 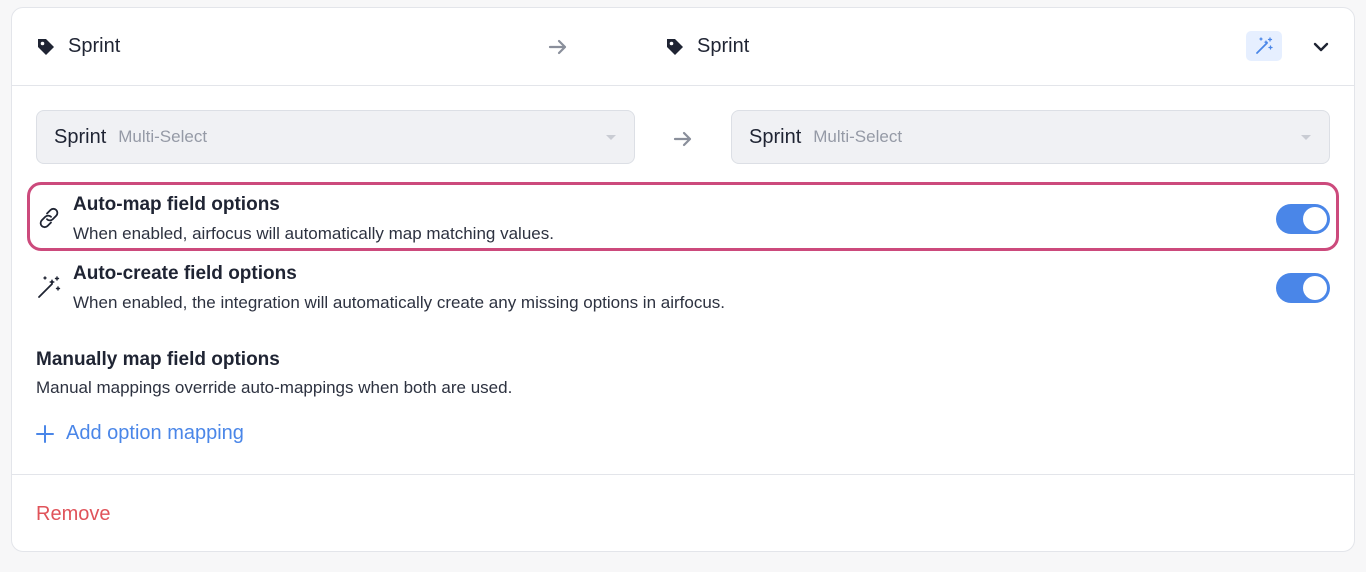 I want to click on source-field-name: Sprint, so click(x=94, y=46).